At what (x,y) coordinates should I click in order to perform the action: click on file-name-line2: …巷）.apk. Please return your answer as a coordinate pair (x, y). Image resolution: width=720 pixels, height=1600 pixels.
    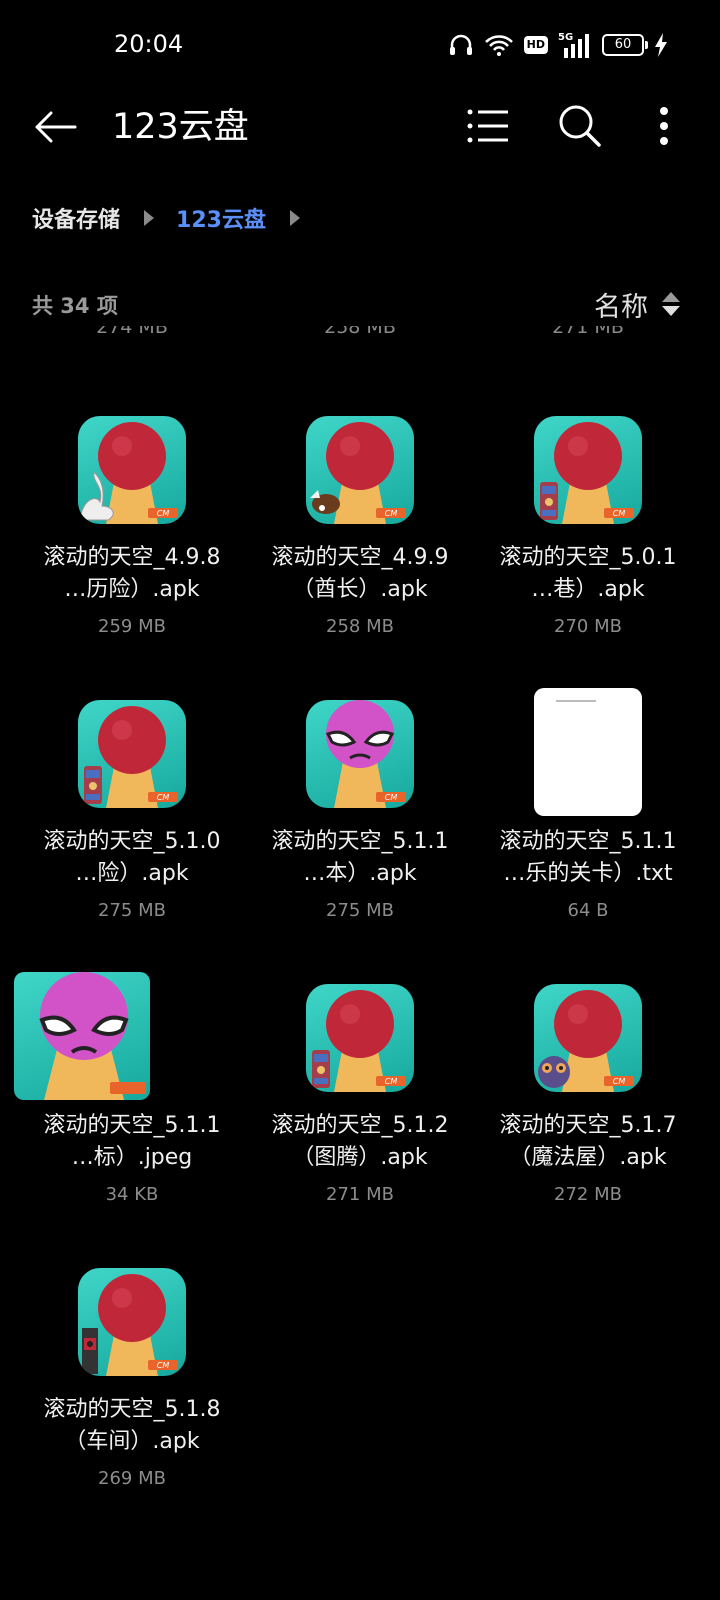
    Looking at the image, I should click on (588, 589).